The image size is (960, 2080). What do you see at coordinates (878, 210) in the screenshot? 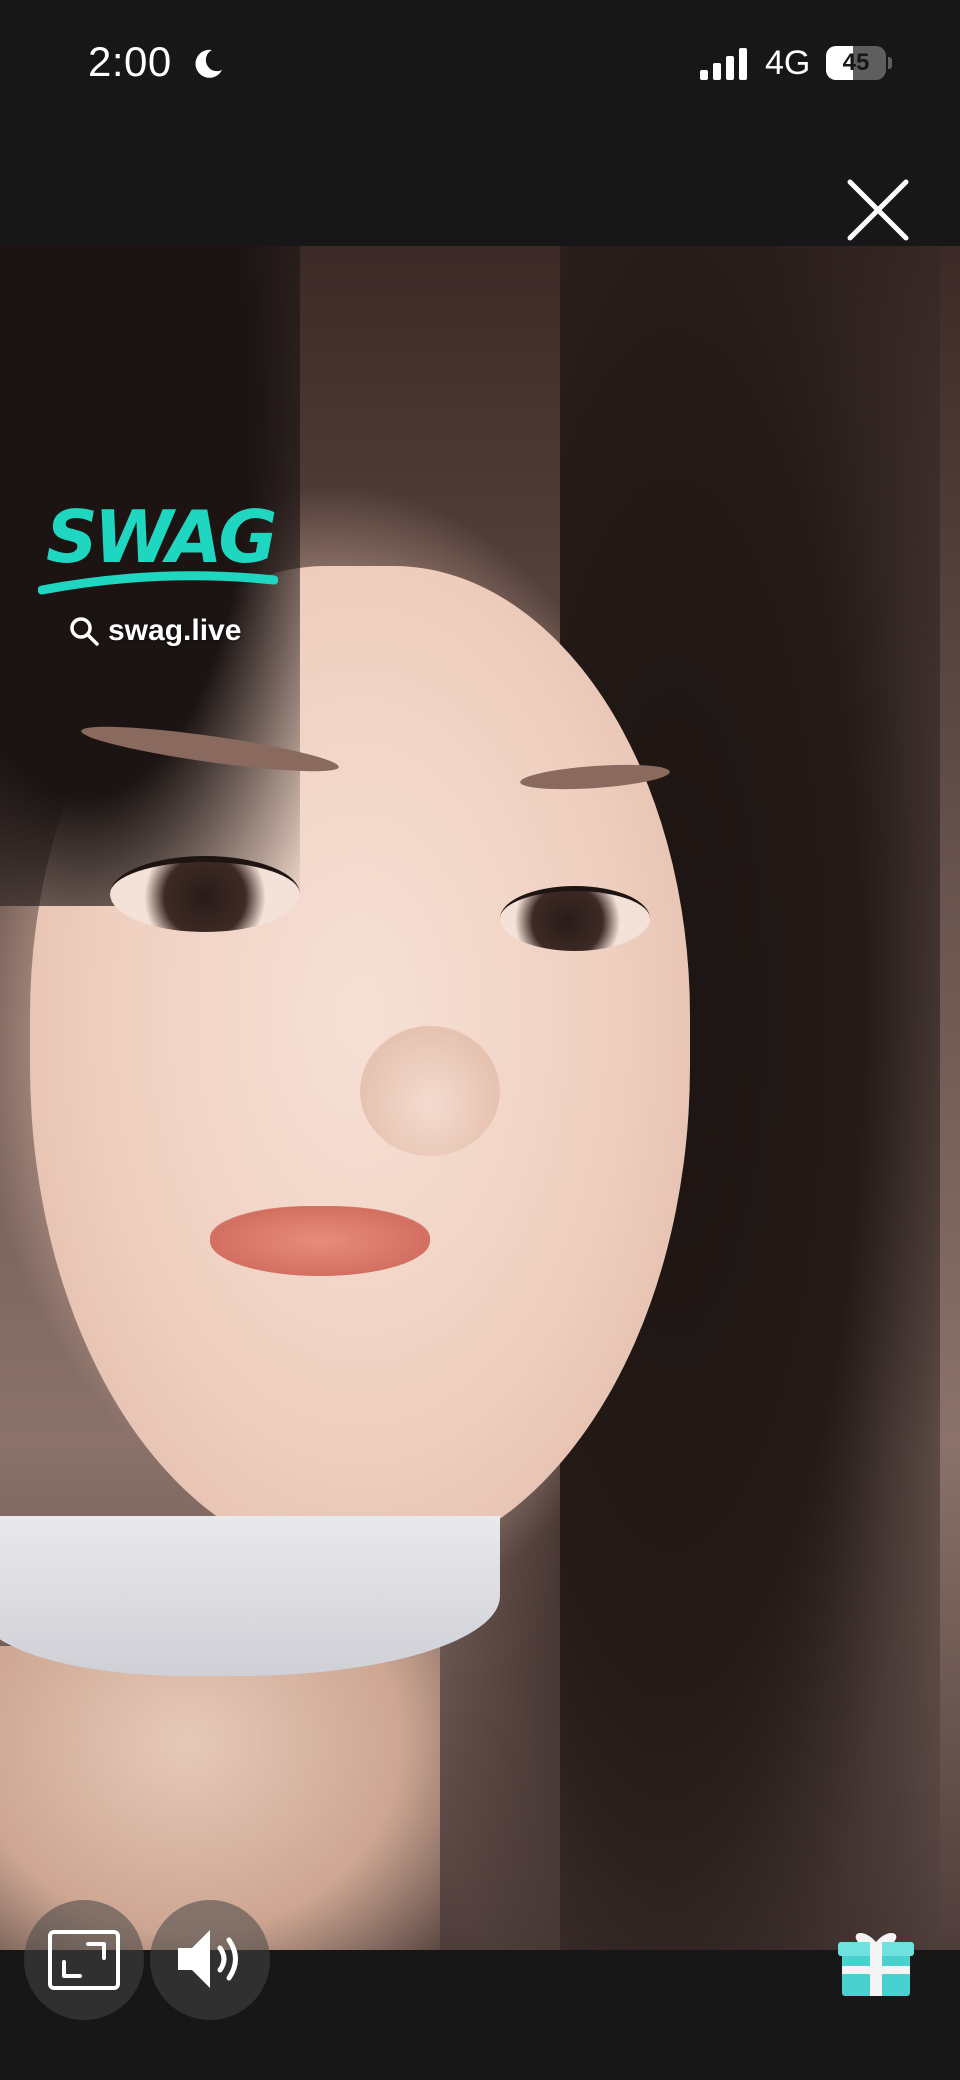
I see `close-icon` at bounding box center [878, 210].